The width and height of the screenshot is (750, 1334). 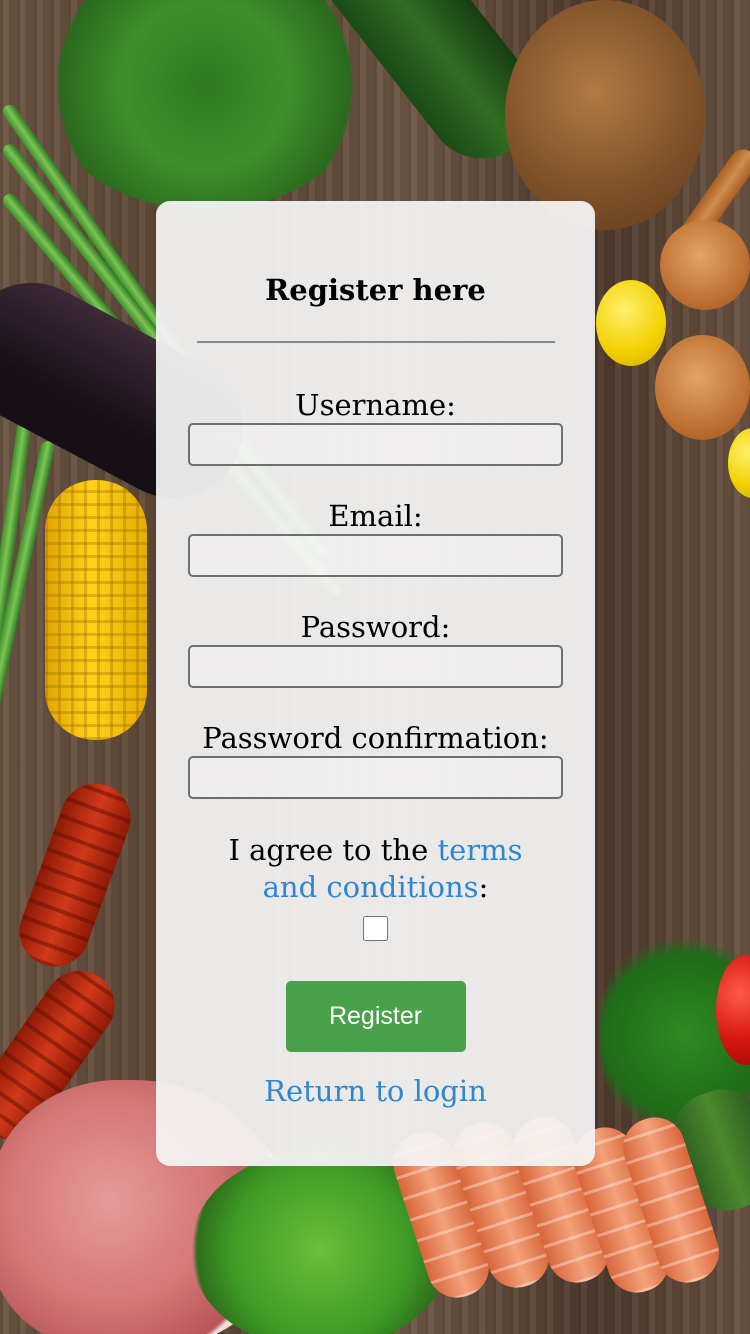 What do you see at coordinates (375, 444) in the screenshot?
I see `username-input` at bounding box center [375, 444].